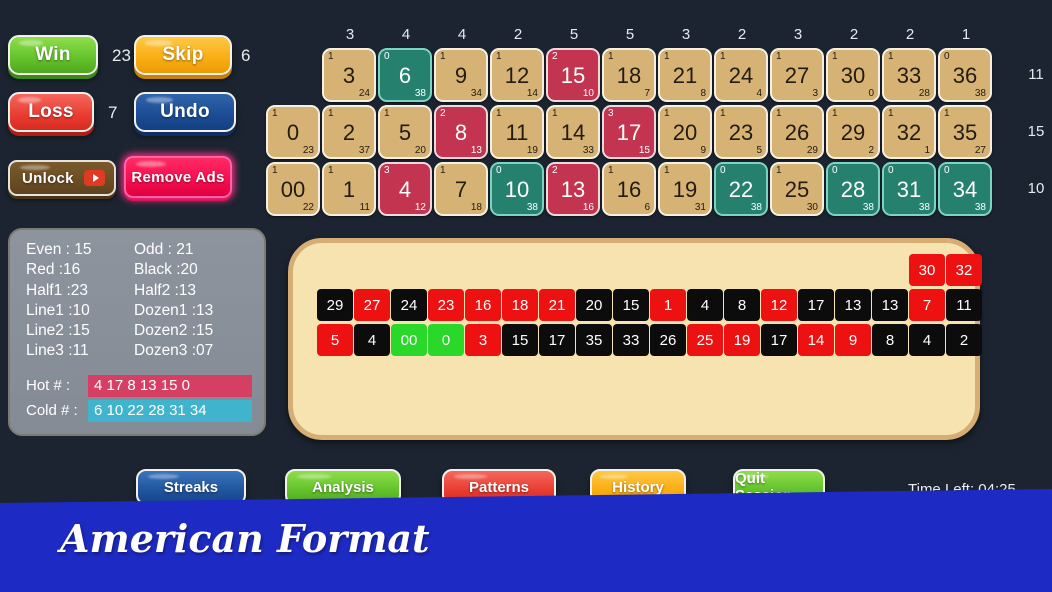 This screenshot has height=592, width=1052. Describe the element at coordinates (483, 305) in the screenshot. I see `history-chip: 16` at that location.